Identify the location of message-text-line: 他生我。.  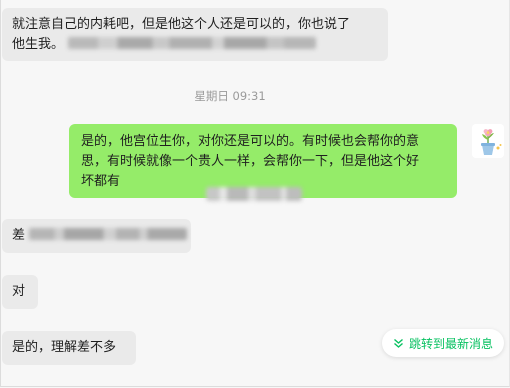
(195, 45).